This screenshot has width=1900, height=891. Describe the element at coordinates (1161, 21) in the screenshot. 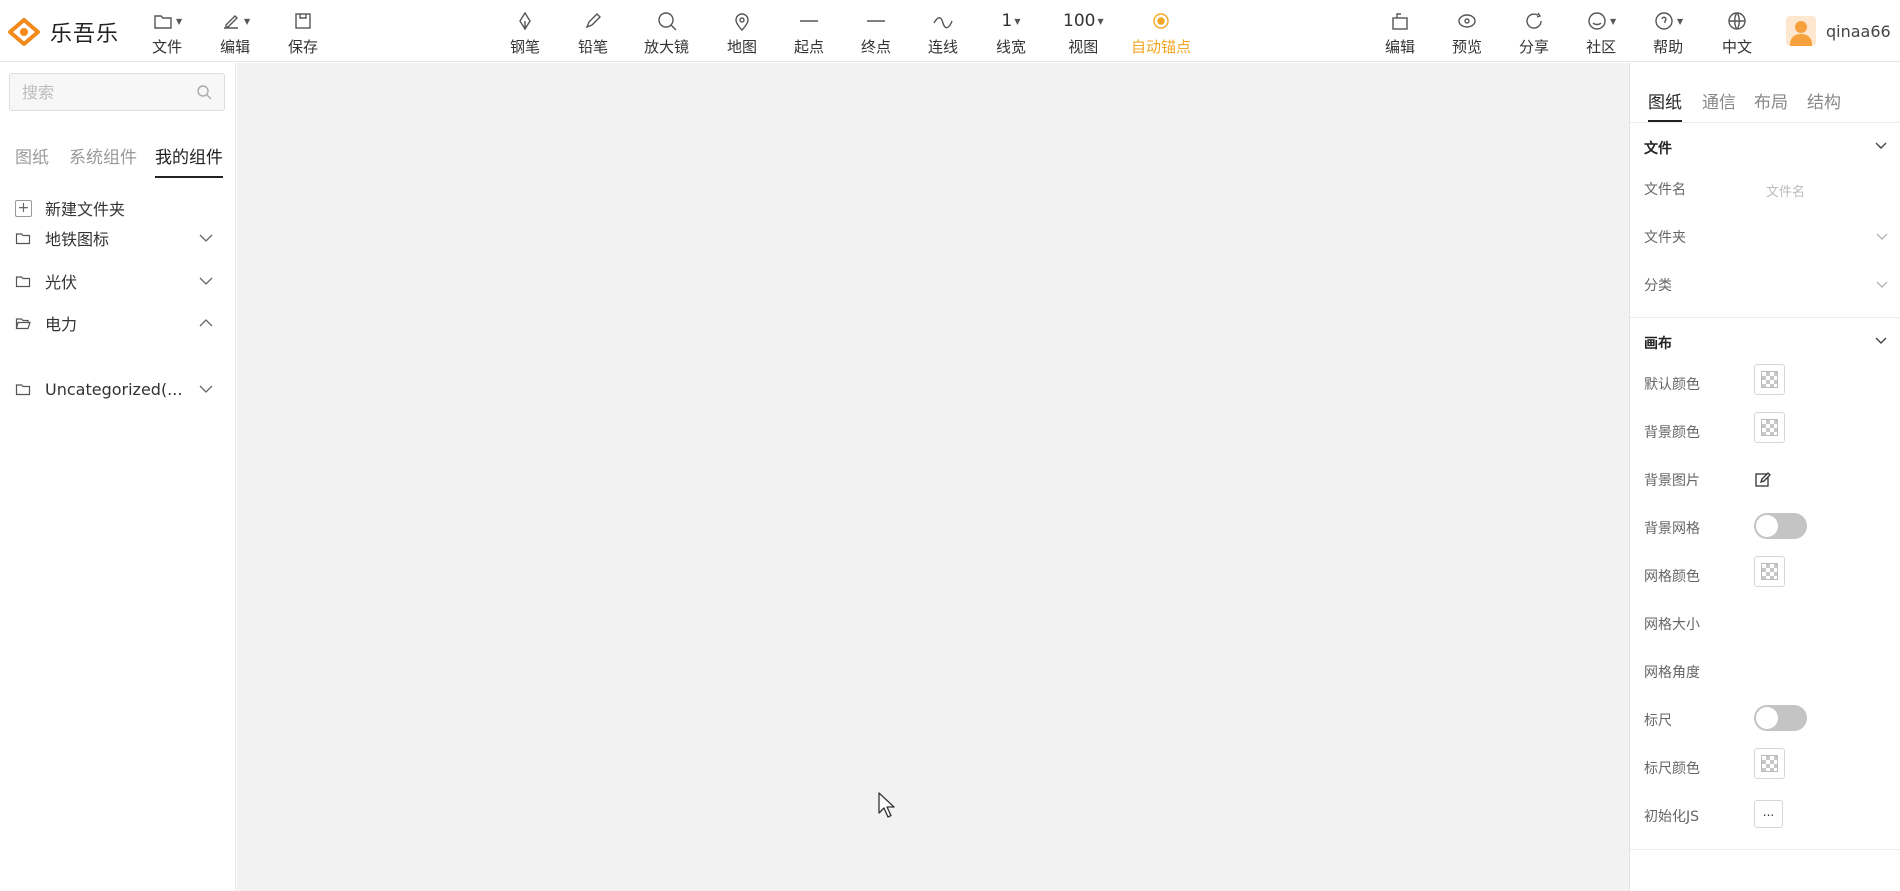

I see `anchor-dot-icon` at that location.